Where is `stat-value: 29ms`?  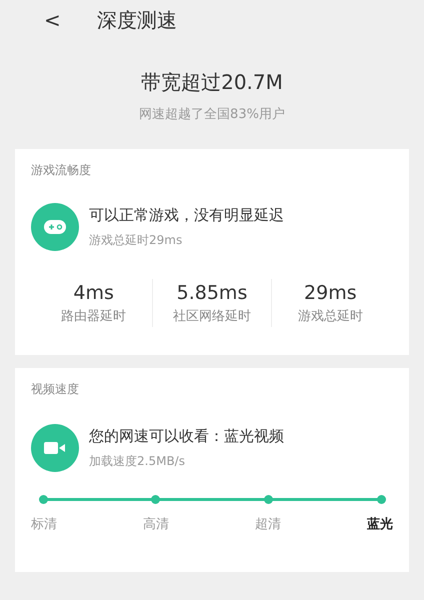
stat-value: 29ms is located at coordinates (330, 293).